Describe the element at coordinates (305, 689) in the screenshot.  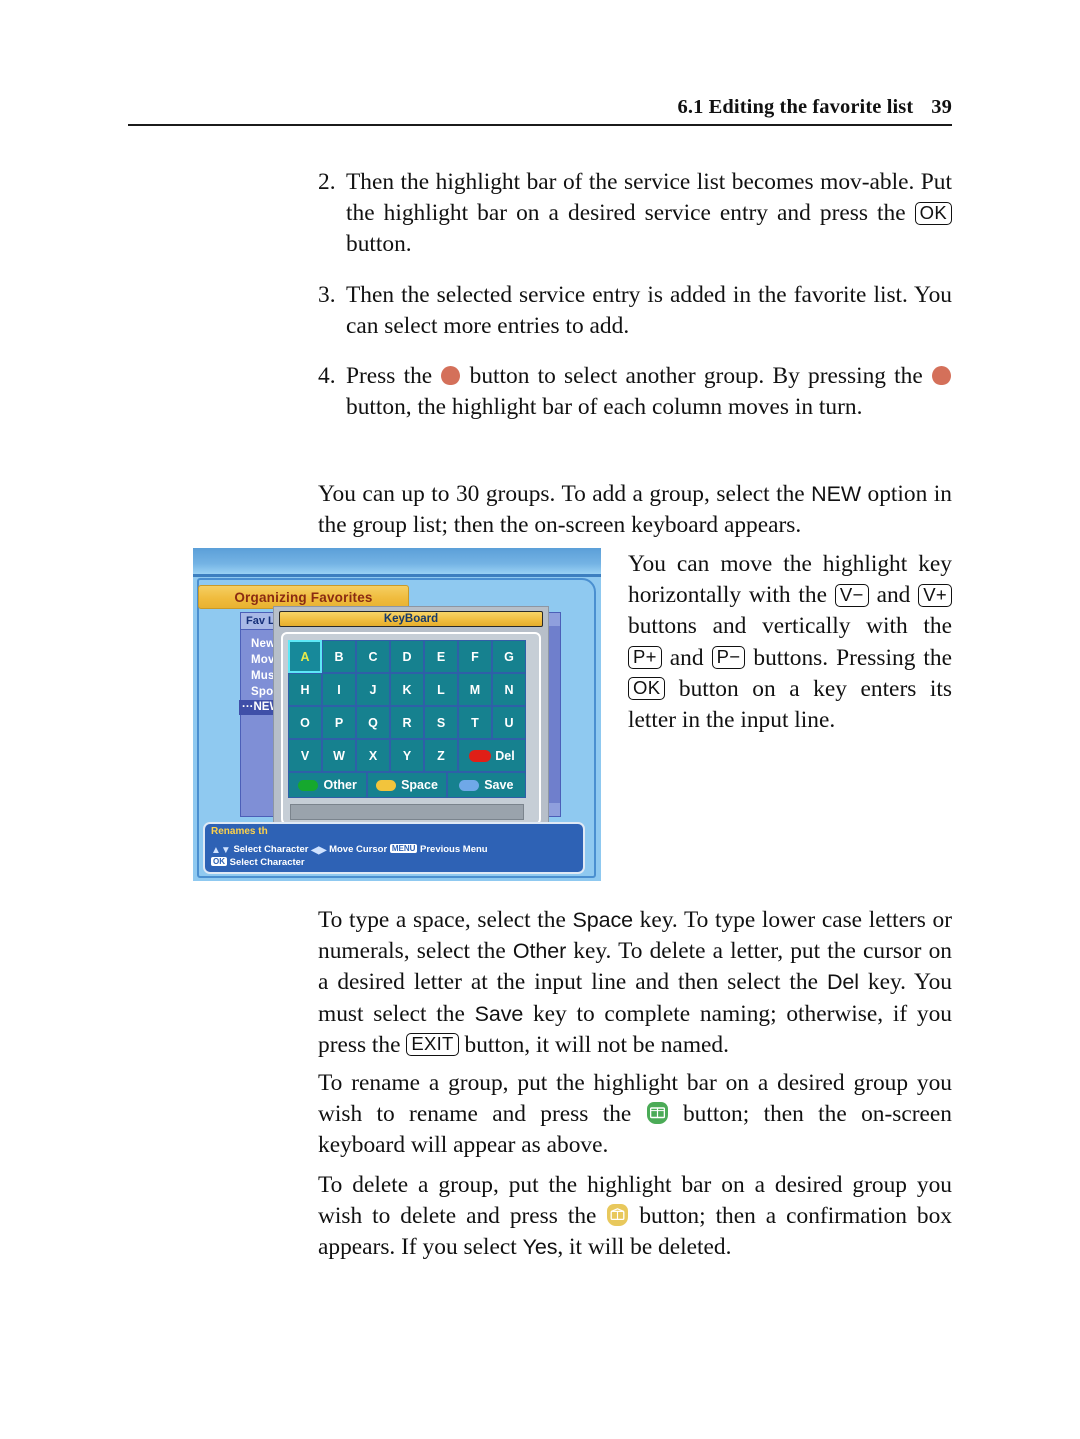
I see `osd-key-h: H` at that location.